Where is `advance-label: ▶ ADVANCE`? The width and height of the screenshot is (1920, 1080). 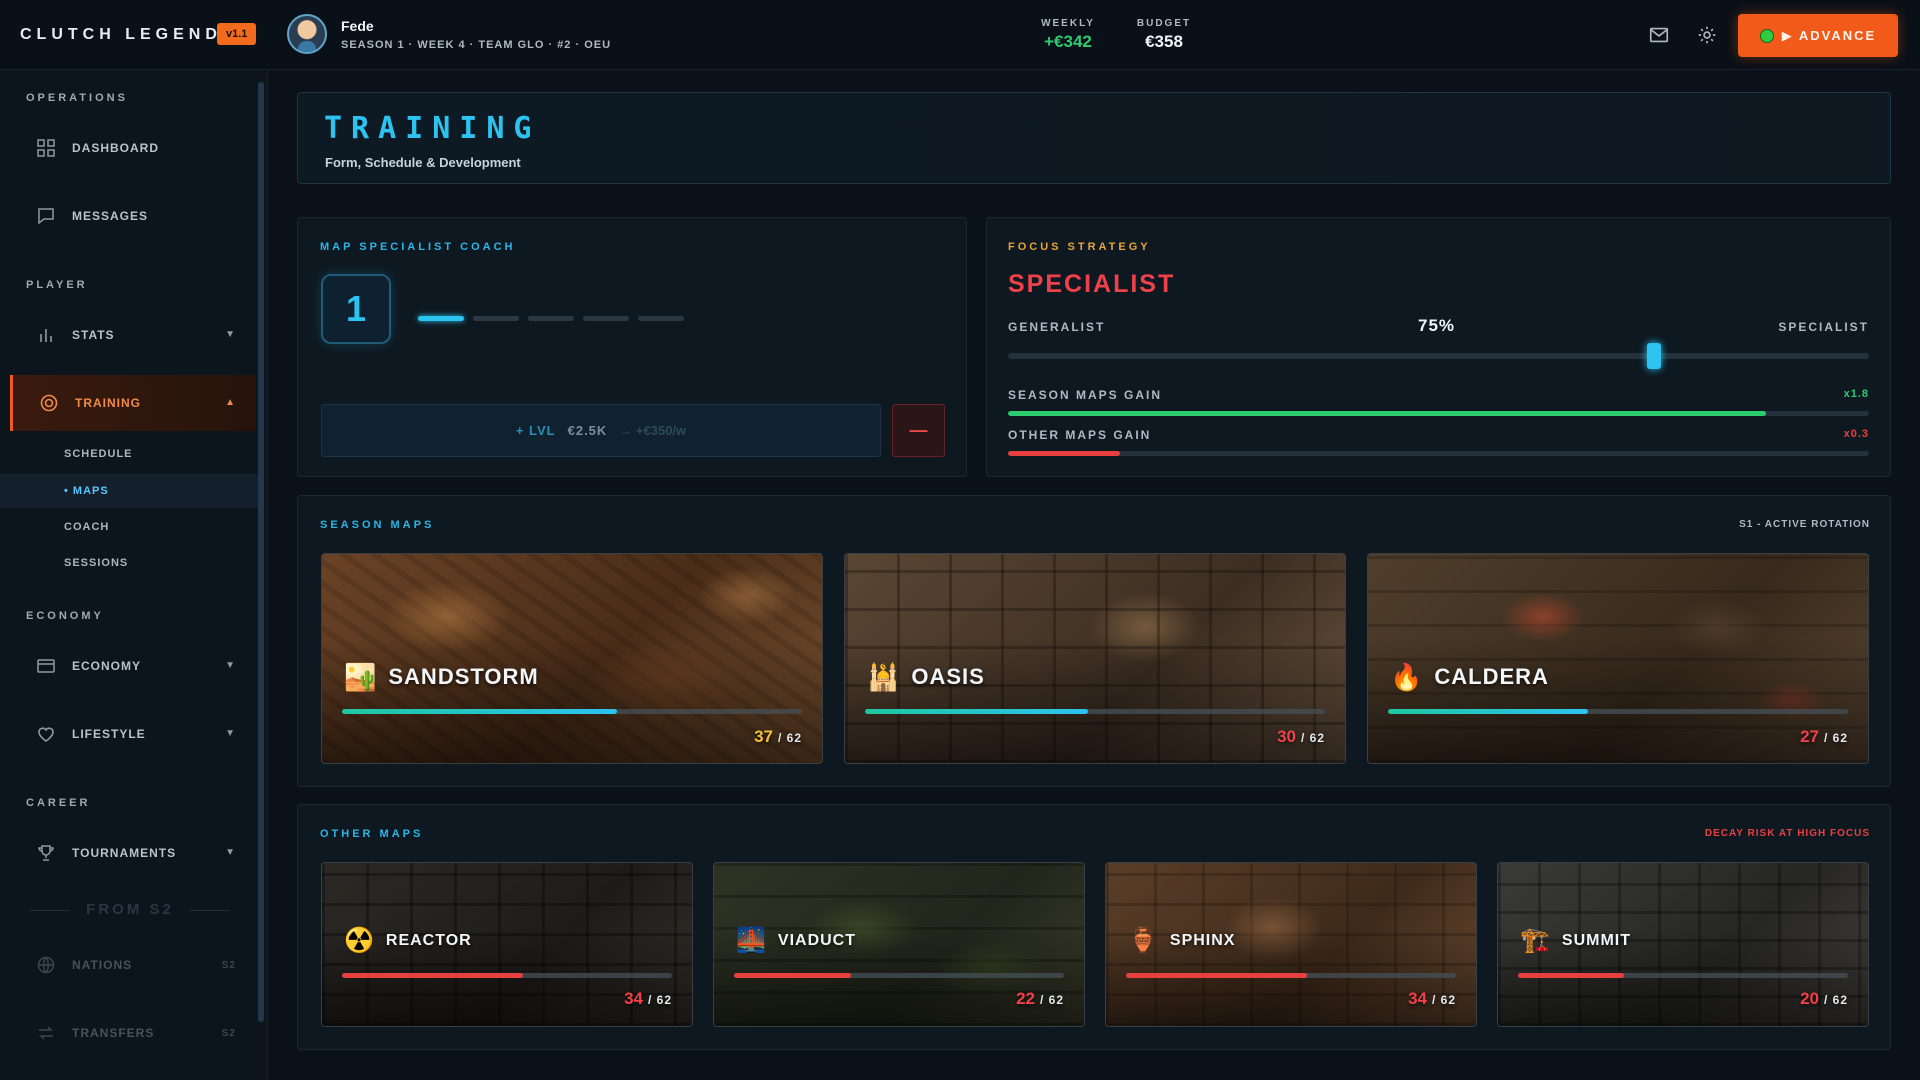 advance-label: ▶ ADVANCE is located at coordinates (1829, 35).